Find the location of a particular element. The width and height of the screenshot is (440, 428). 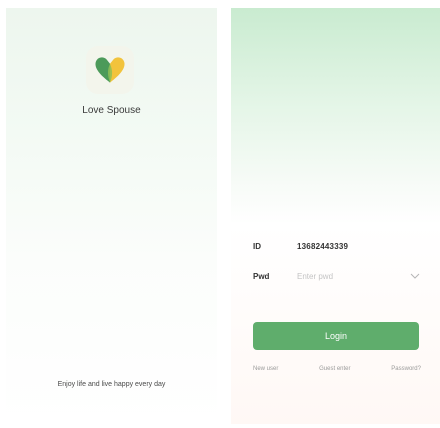

heart-logo-icon is located at coordinates (110, 70).